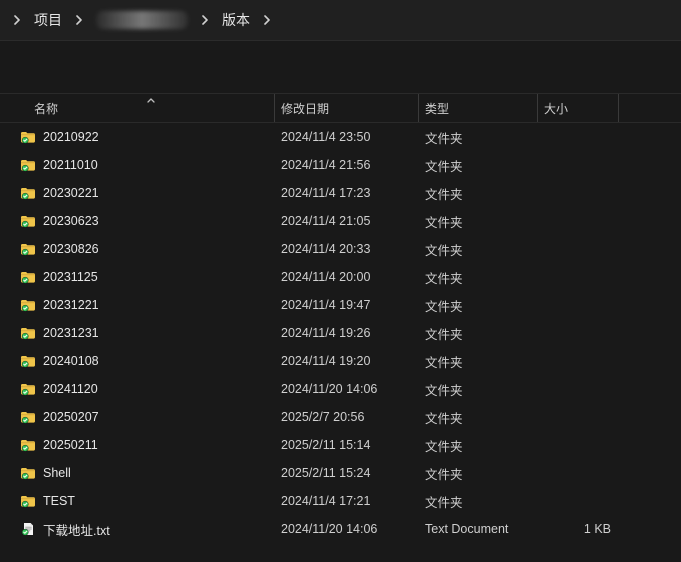  Describe the element at coordinates (145, 193) in the screenshot. I see `file-name-cell: 20230221` at that location.